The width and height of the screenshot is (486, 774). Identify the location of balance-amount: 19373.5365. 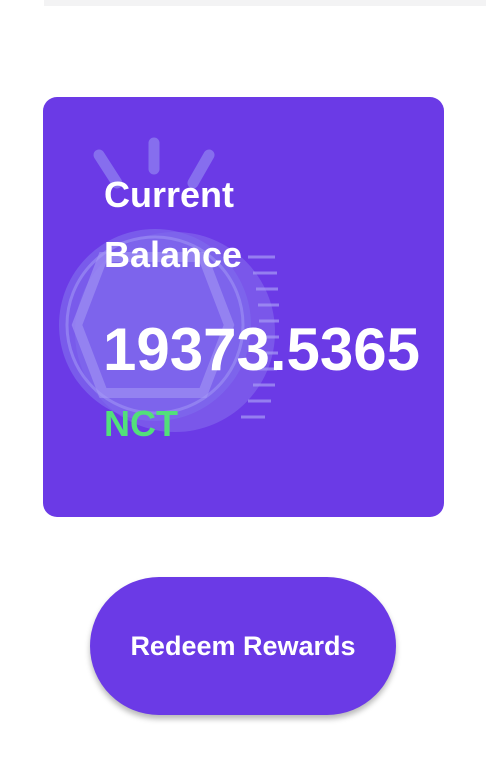
(261, 349).